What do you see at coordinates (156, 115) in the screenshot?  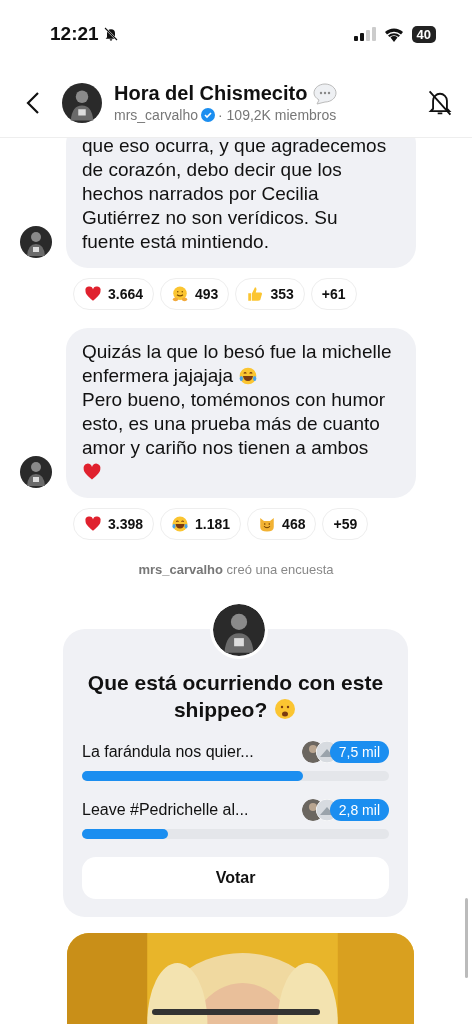 I see `username: mrs_carvalho` at bounding box center [156, 115].